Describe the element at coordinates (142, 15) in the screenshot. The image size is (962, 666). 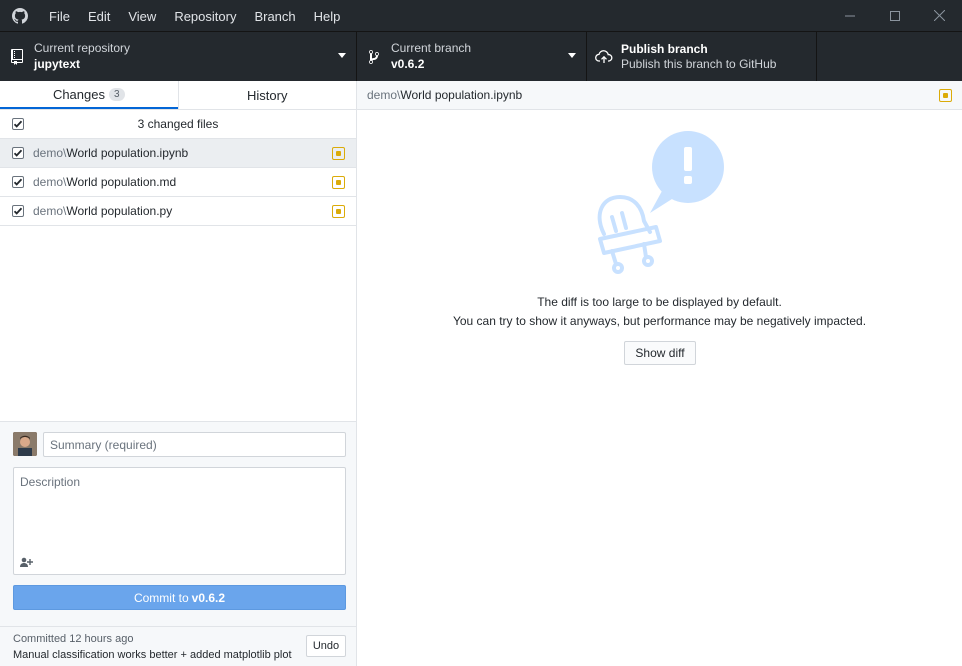
I see `menu-view: View` at that location.